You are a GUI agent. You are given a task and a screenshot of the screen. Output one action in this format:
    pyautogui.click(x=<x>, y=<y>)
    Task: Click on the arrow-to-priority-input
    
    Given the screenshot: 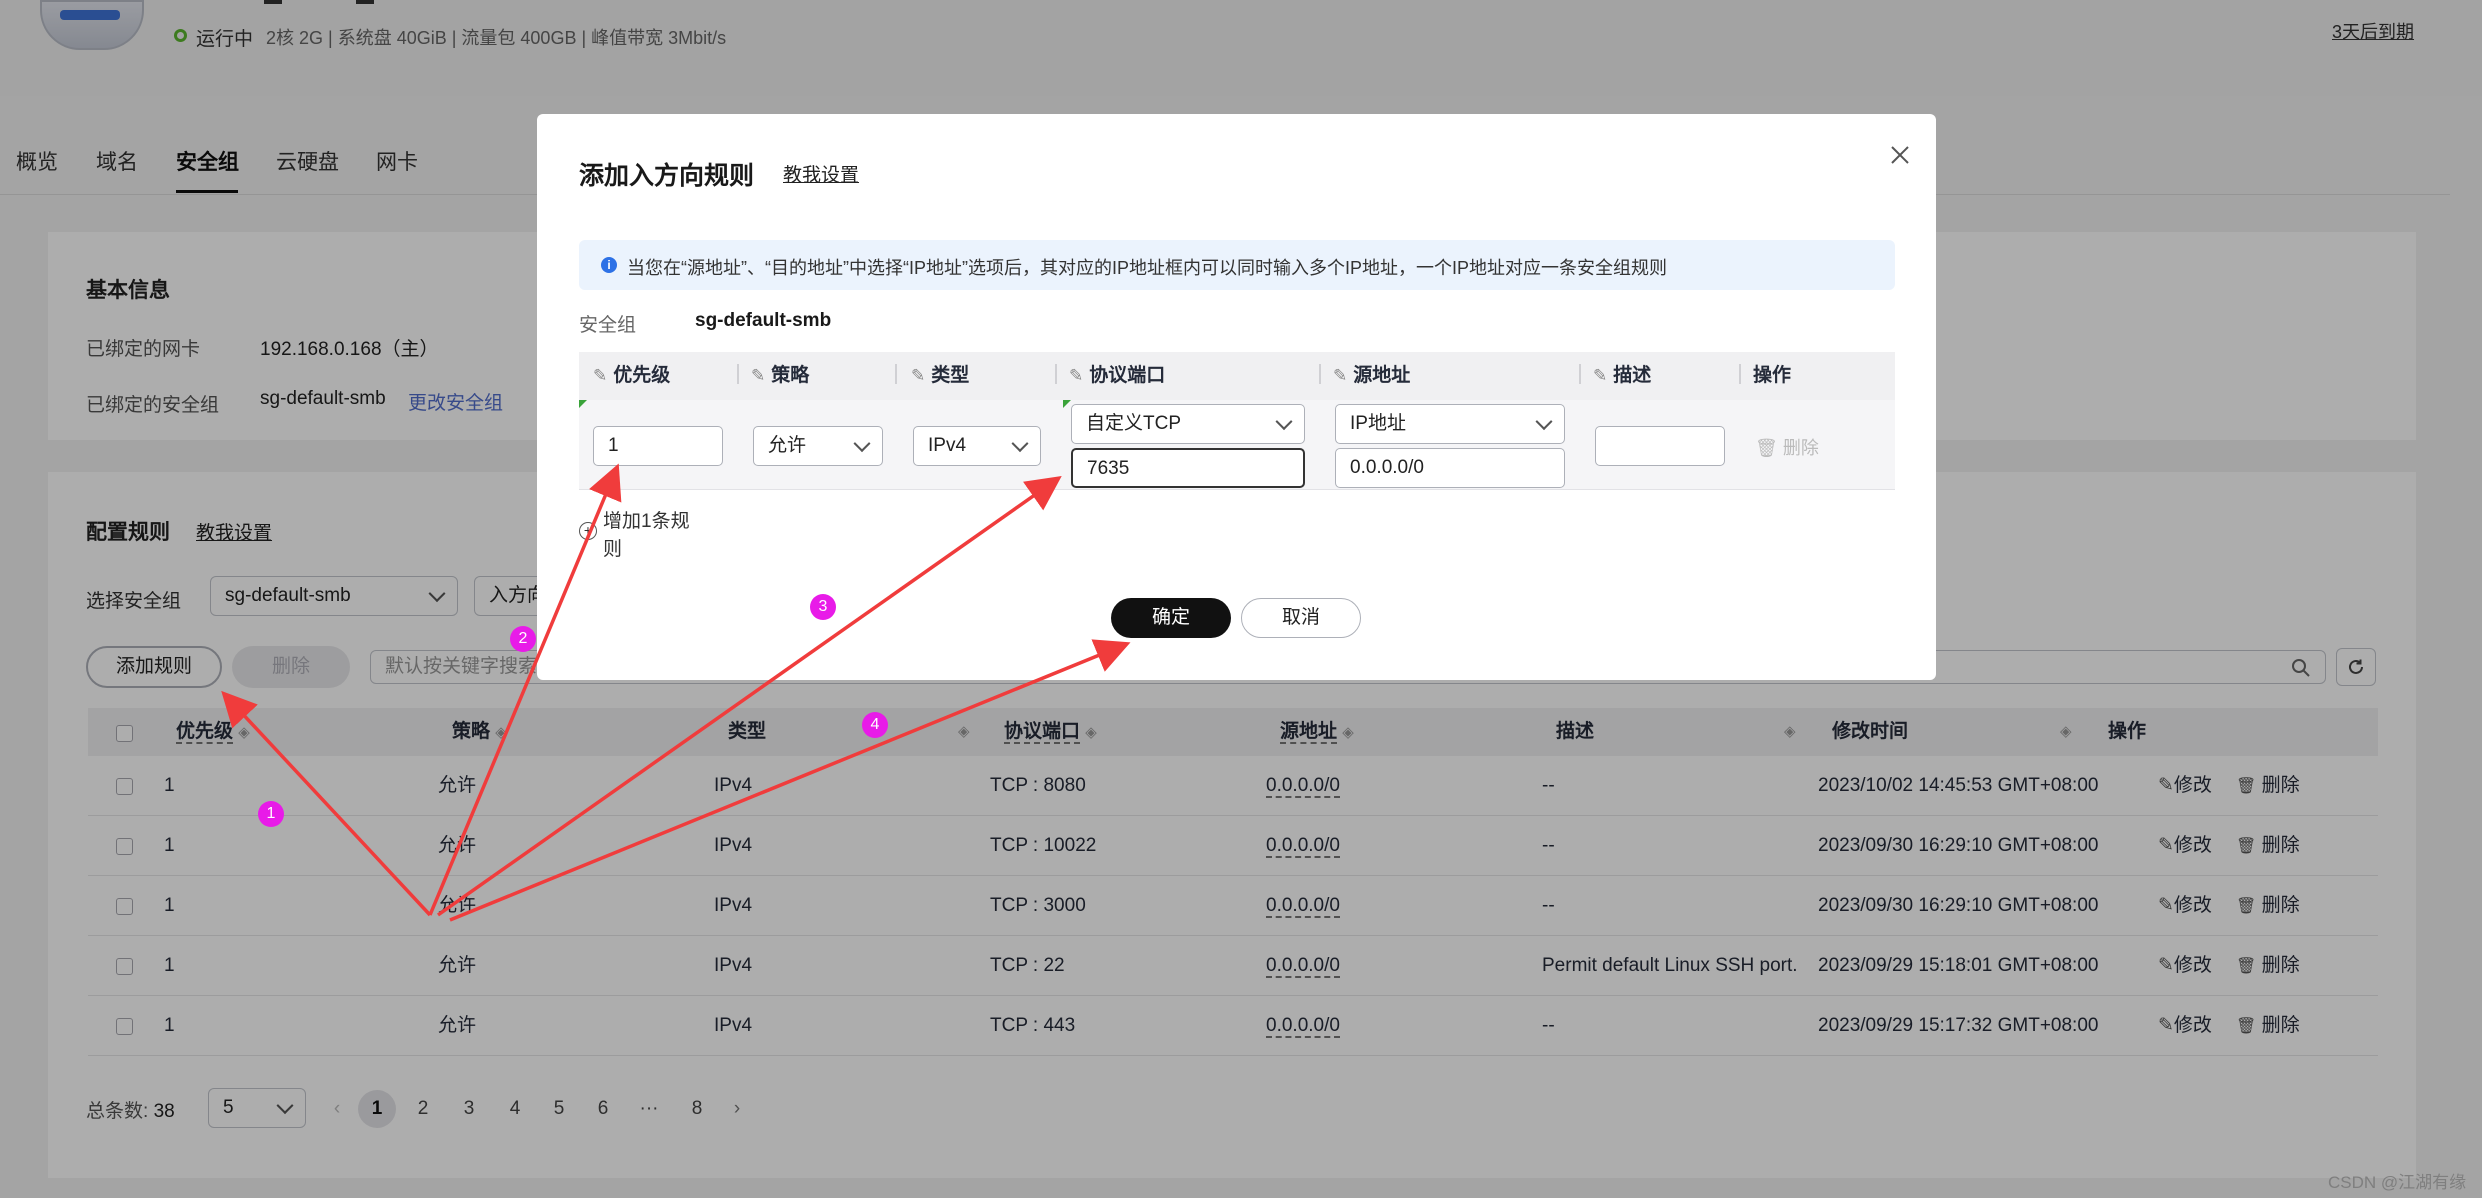 What is the action you would take?
    pyautogui.click(x=525, y=689)
    